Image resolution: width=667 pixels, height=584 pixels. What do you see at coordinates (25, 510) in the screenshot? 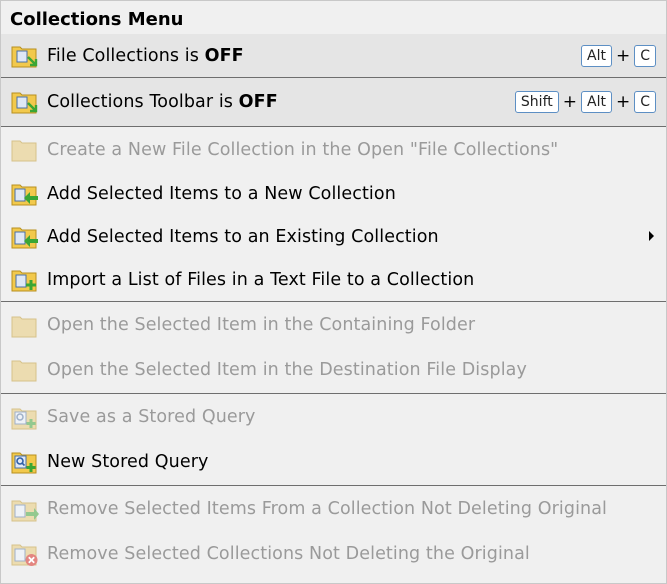
I see `folder-remove-arrow-icon` at bounding box center [25, 510].